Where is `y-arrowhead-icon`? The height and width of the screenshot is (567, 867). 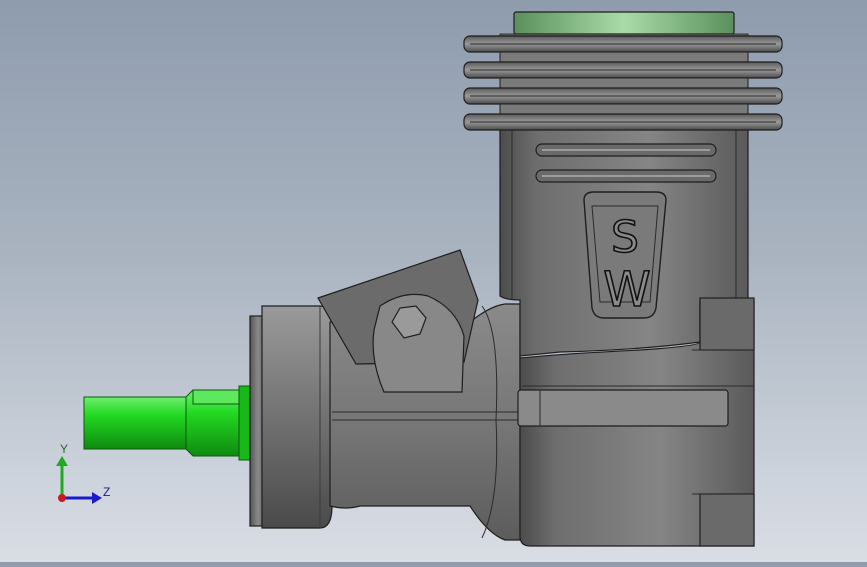 y-arrowhead-icon is located at coordinates (62, 461).